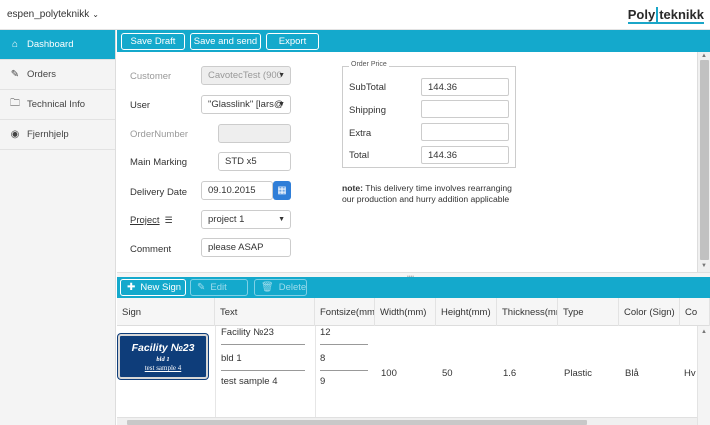  Describe the element at coordinates (166, 312) in the screenshot. I see `column-header-sign: Sign` at that location.